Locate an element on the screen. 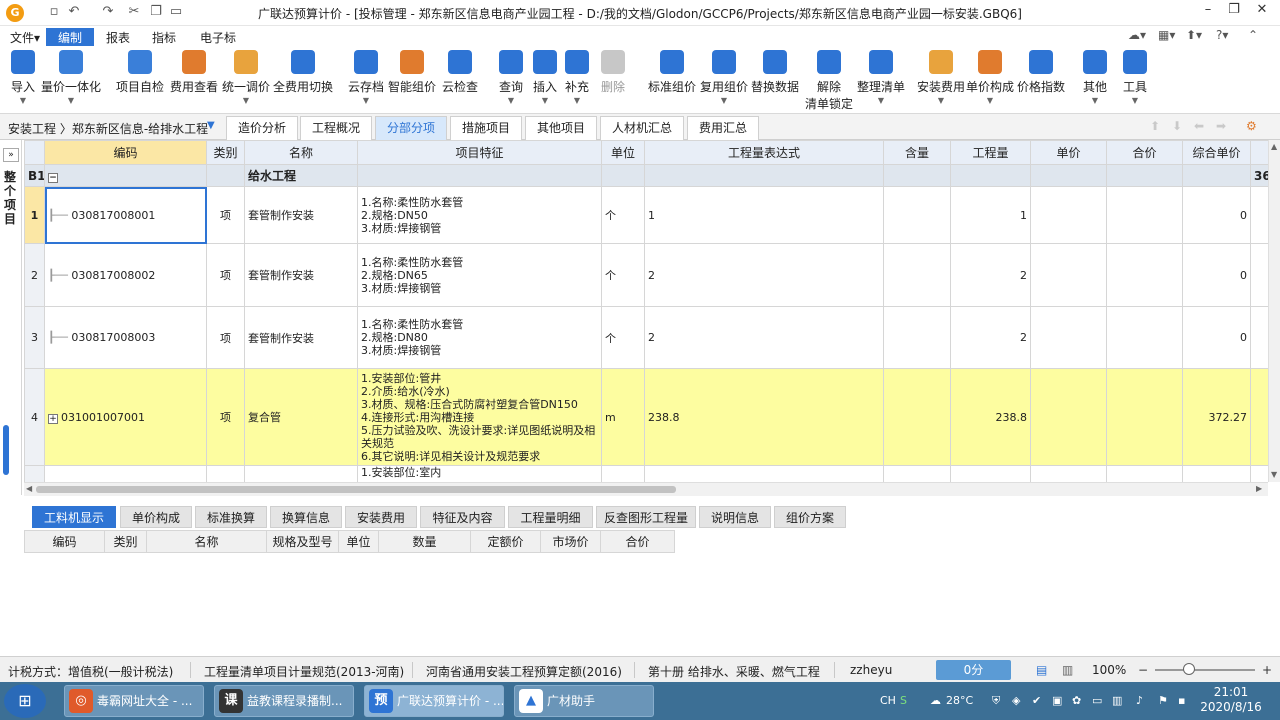 This screenshot has width=1280, height=720. col-quantity: 数量 is located at coordinates (424, 541).